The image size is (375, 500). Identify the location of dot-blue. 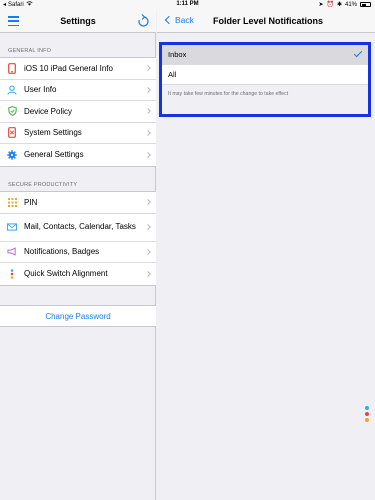
(367, 408).